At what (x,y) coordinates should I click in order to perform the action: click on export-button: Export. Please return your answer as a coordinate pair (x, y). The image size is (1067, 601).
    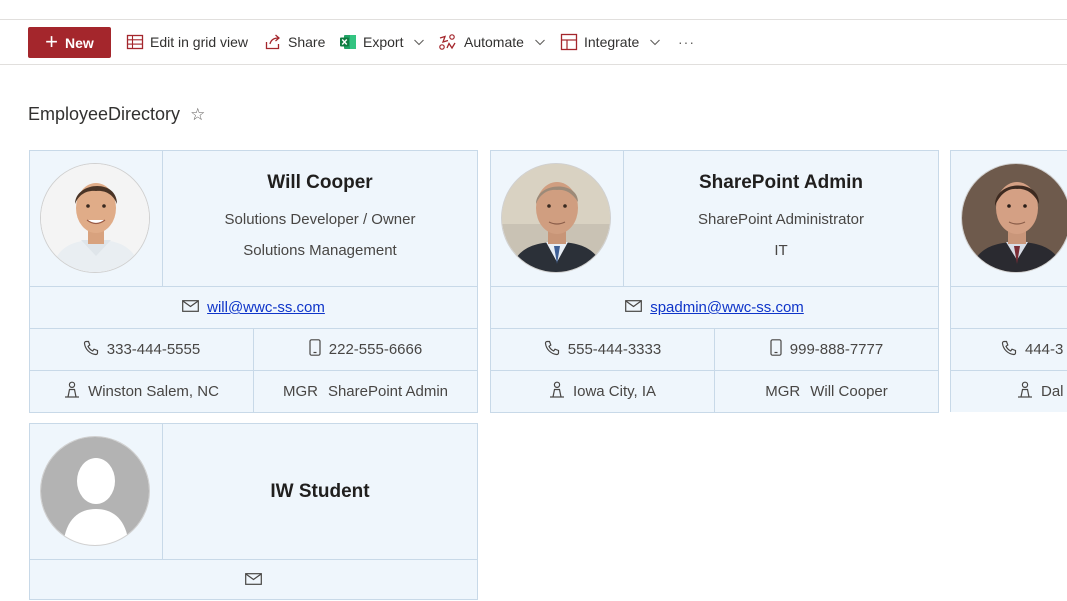
    Looking at the image, I should click on (382, 42).